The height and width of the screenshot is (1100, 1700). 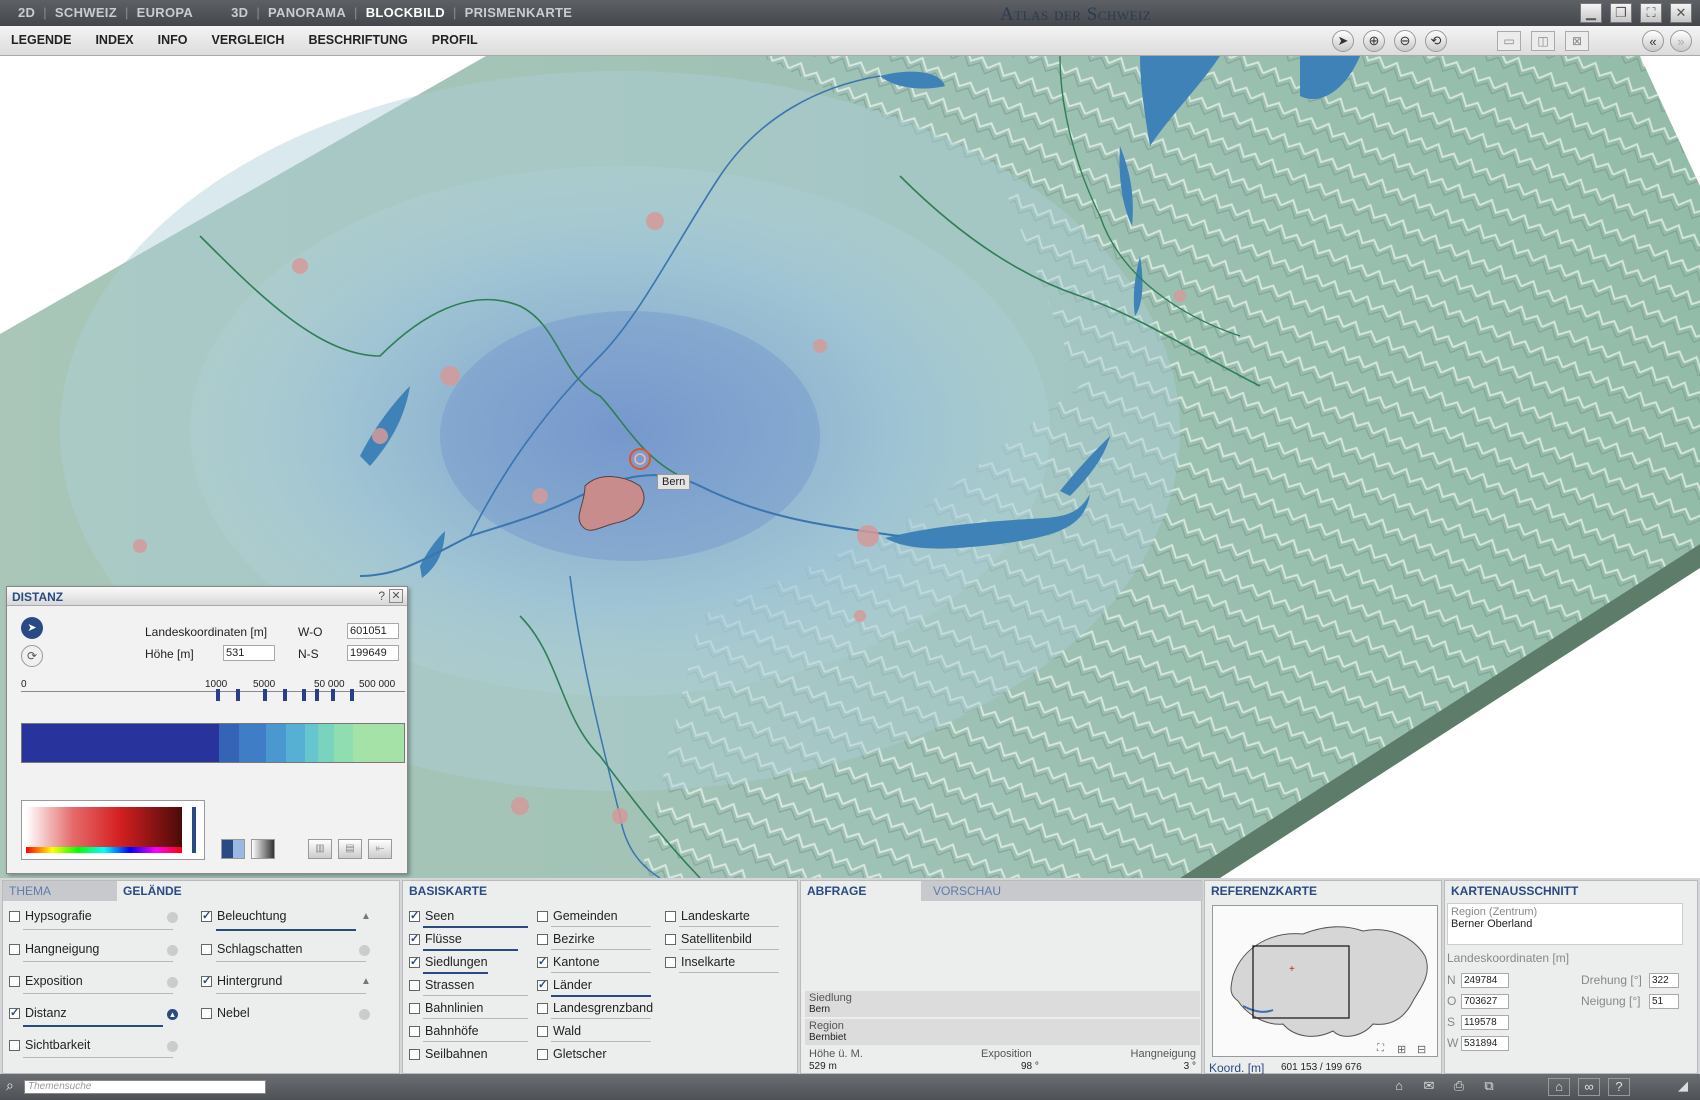 I want to click on chart-icon: ▥, so click(x=320, y=849).